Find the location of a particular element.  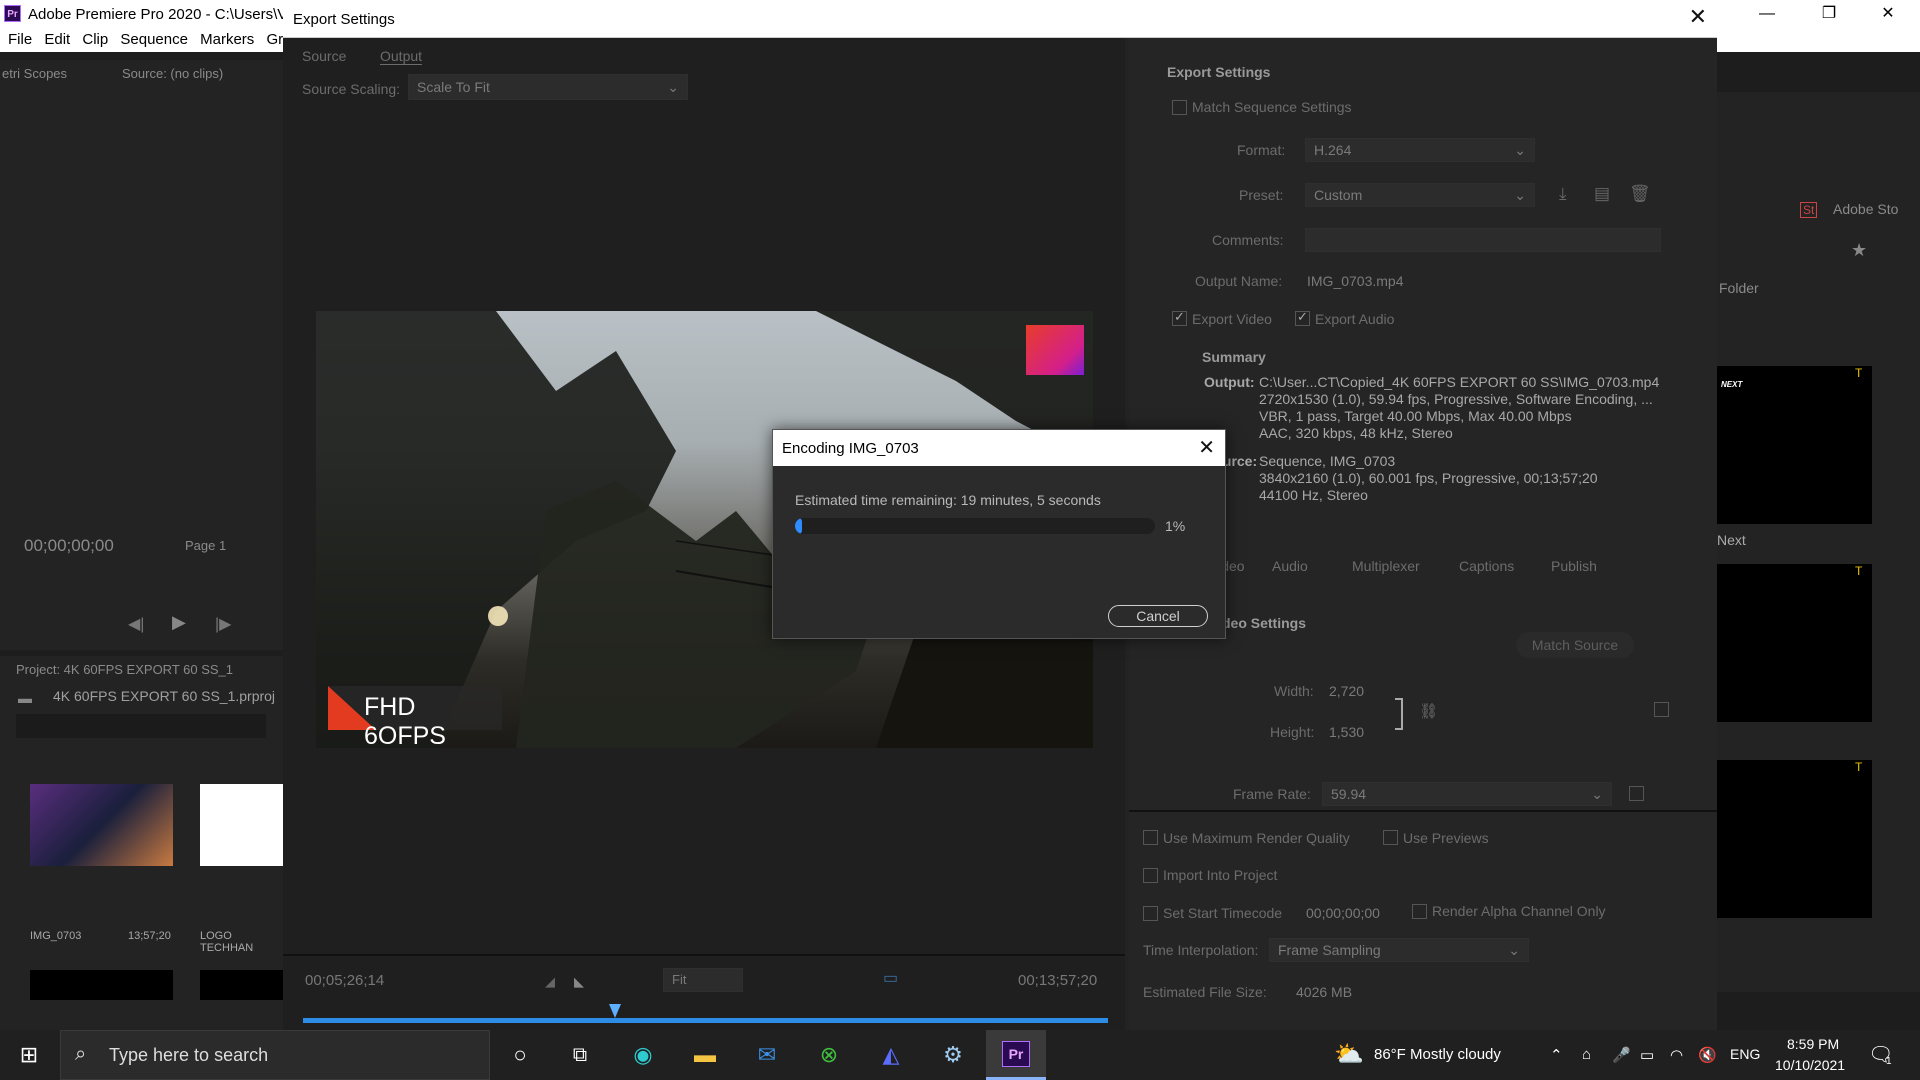

max-render-checkbox is located at coordinates (1150, 837).